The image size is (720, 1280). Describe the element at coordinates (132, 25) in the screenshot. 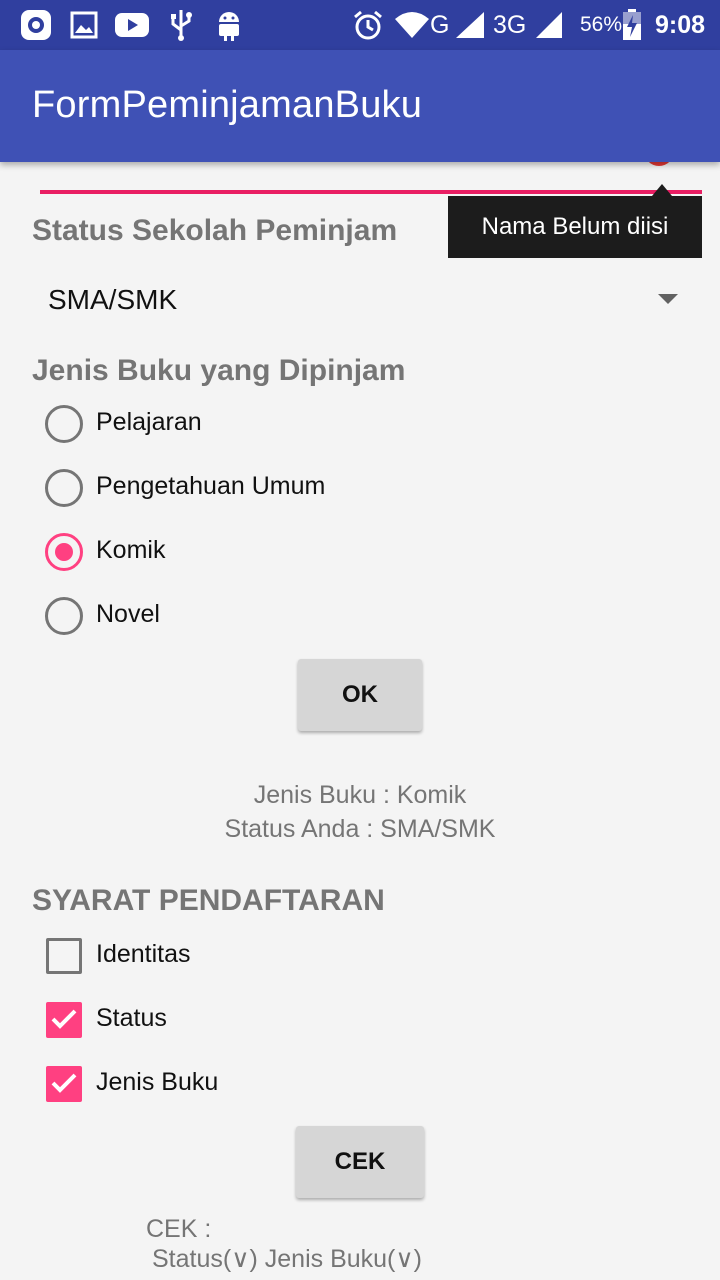

I see `youtube-icon` at that location.